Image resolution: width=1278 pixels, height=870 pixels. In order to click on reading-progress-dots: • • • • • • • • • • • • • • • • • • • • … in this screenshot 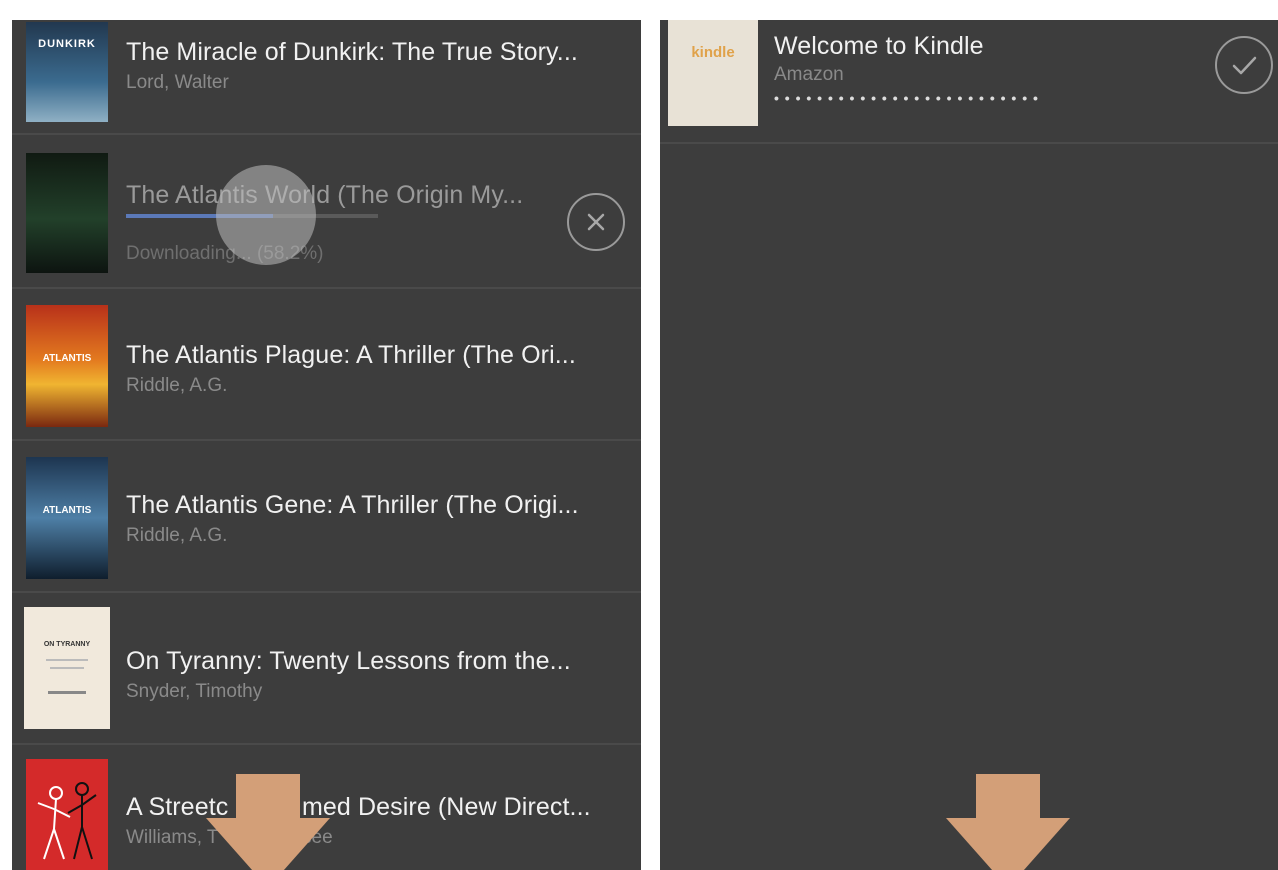, I will do `click(906, 98)`.